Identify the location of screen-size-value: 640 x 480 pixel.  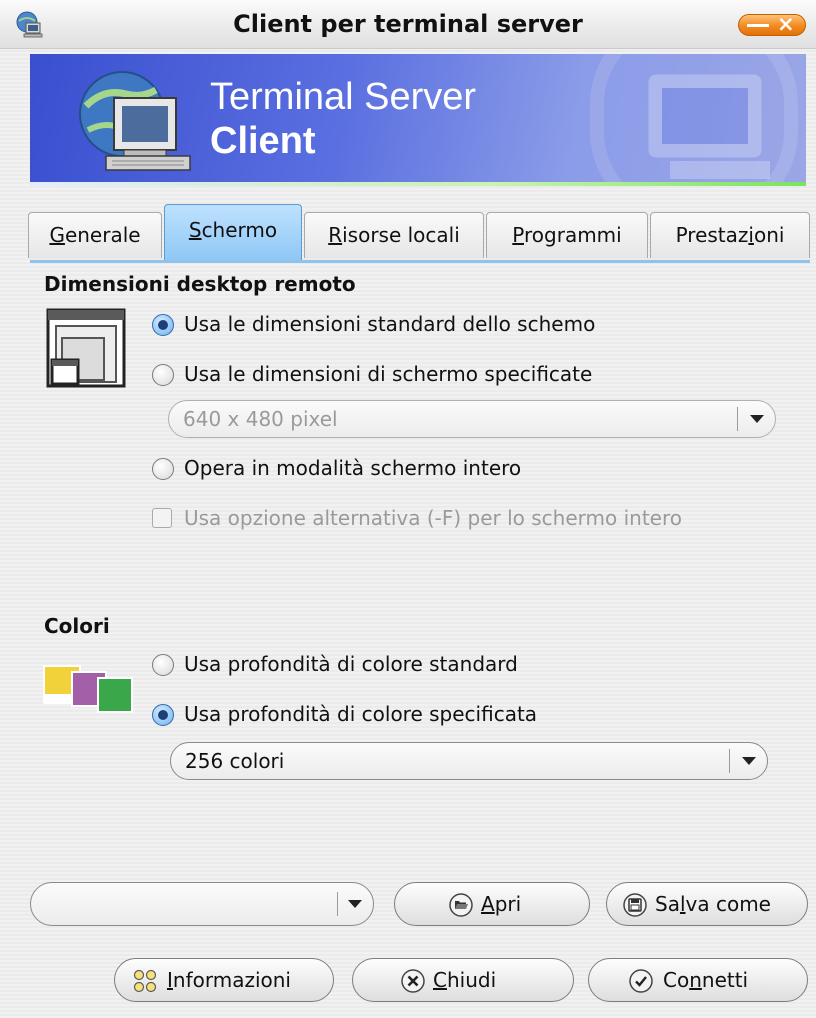
(260, 419).